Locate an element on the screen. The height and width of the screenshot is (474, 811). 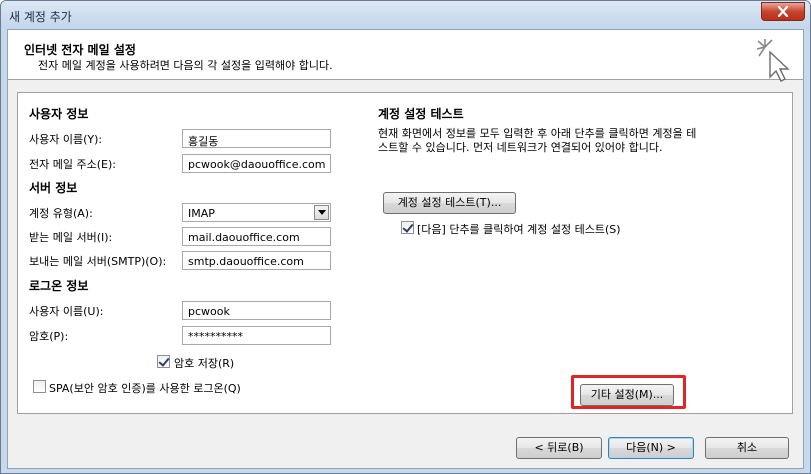
title-bar: 새 계정 추가 is located at coordinates (405, 15).